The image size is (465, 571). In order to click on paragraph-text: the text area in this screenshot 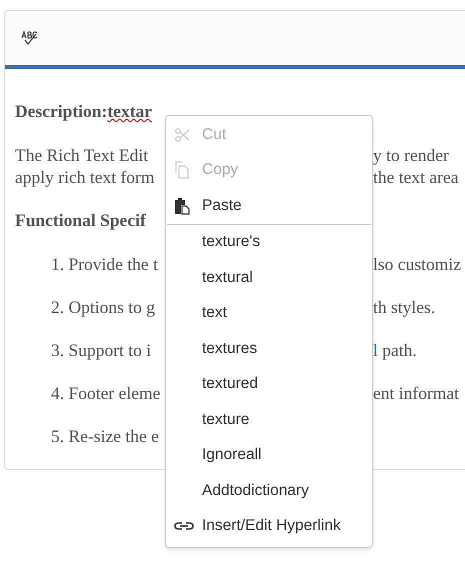, I will do `click(416, 177)`.